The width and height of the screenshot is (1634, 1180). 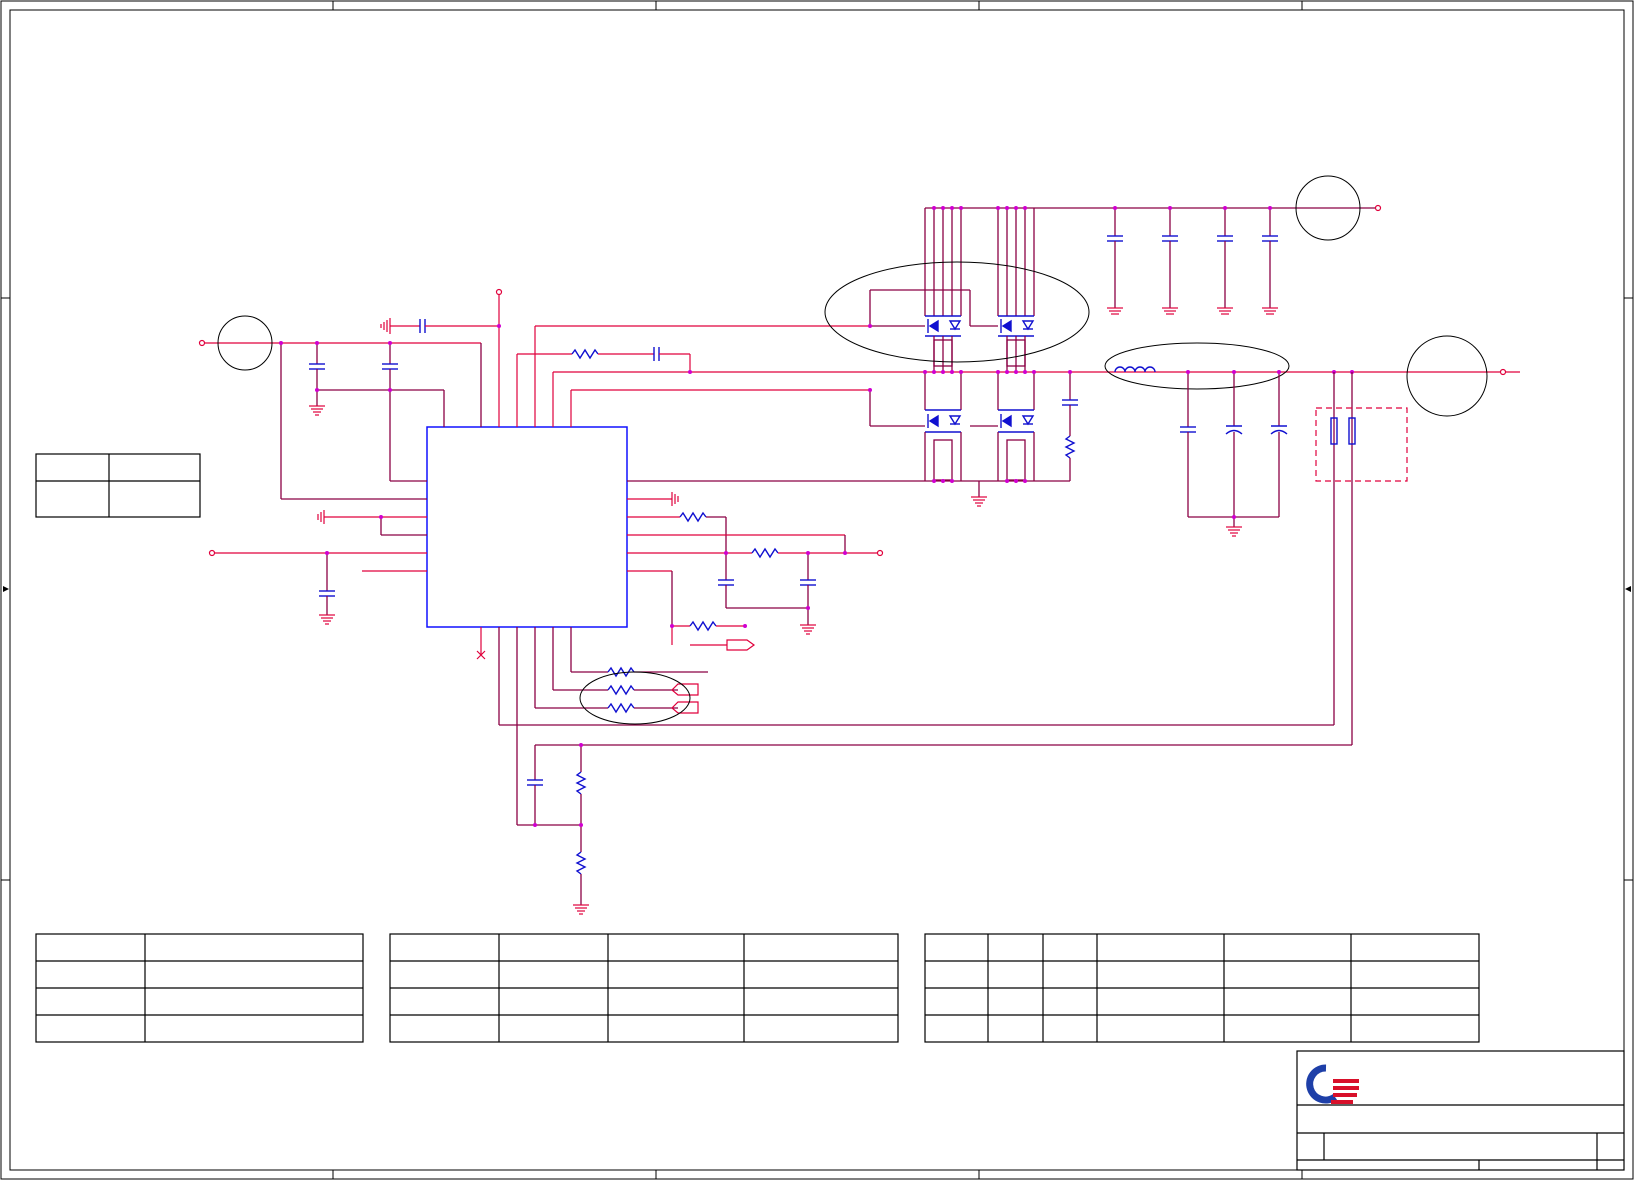 What do you see at coordinates (1447, 376) in the screenshot?
I see `highlight-circle-vout` at bounding box center [1447, 376].